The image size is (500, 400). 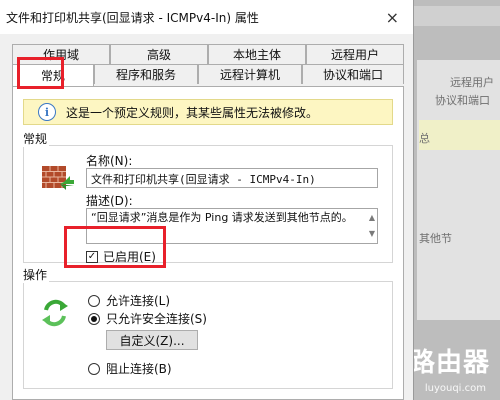 I want to click on background-toolbar, so click(x=456, y=16).